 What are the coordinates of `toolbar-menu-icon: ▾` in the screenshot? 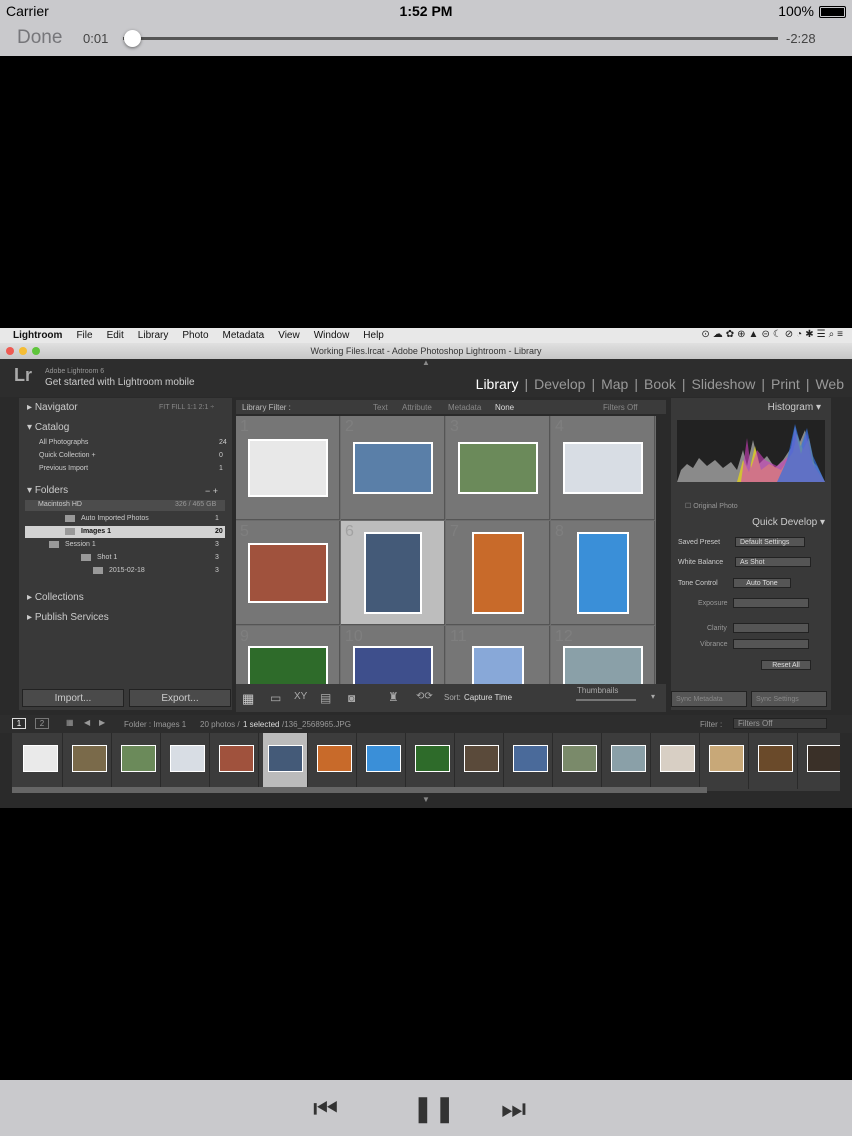 It's located at (653, 696).